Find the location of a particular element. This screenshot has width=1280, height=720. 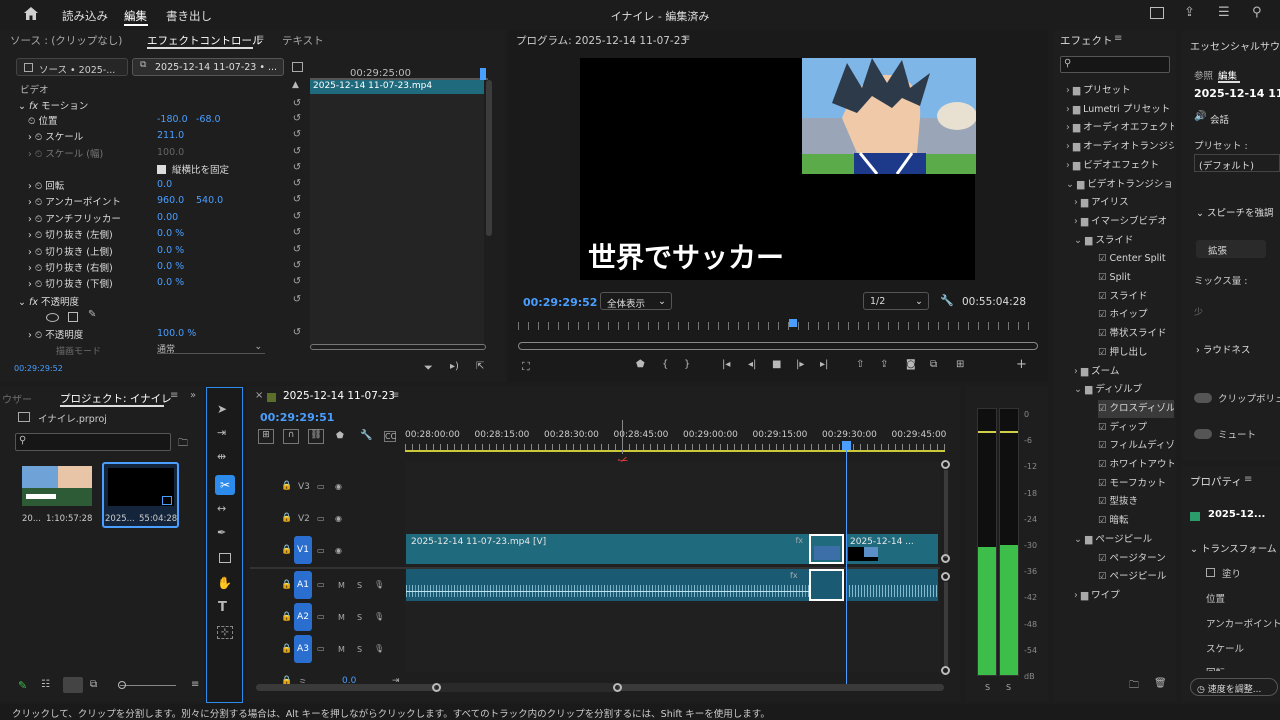

hscroll-knob-right is located at coordinates (617, 687).